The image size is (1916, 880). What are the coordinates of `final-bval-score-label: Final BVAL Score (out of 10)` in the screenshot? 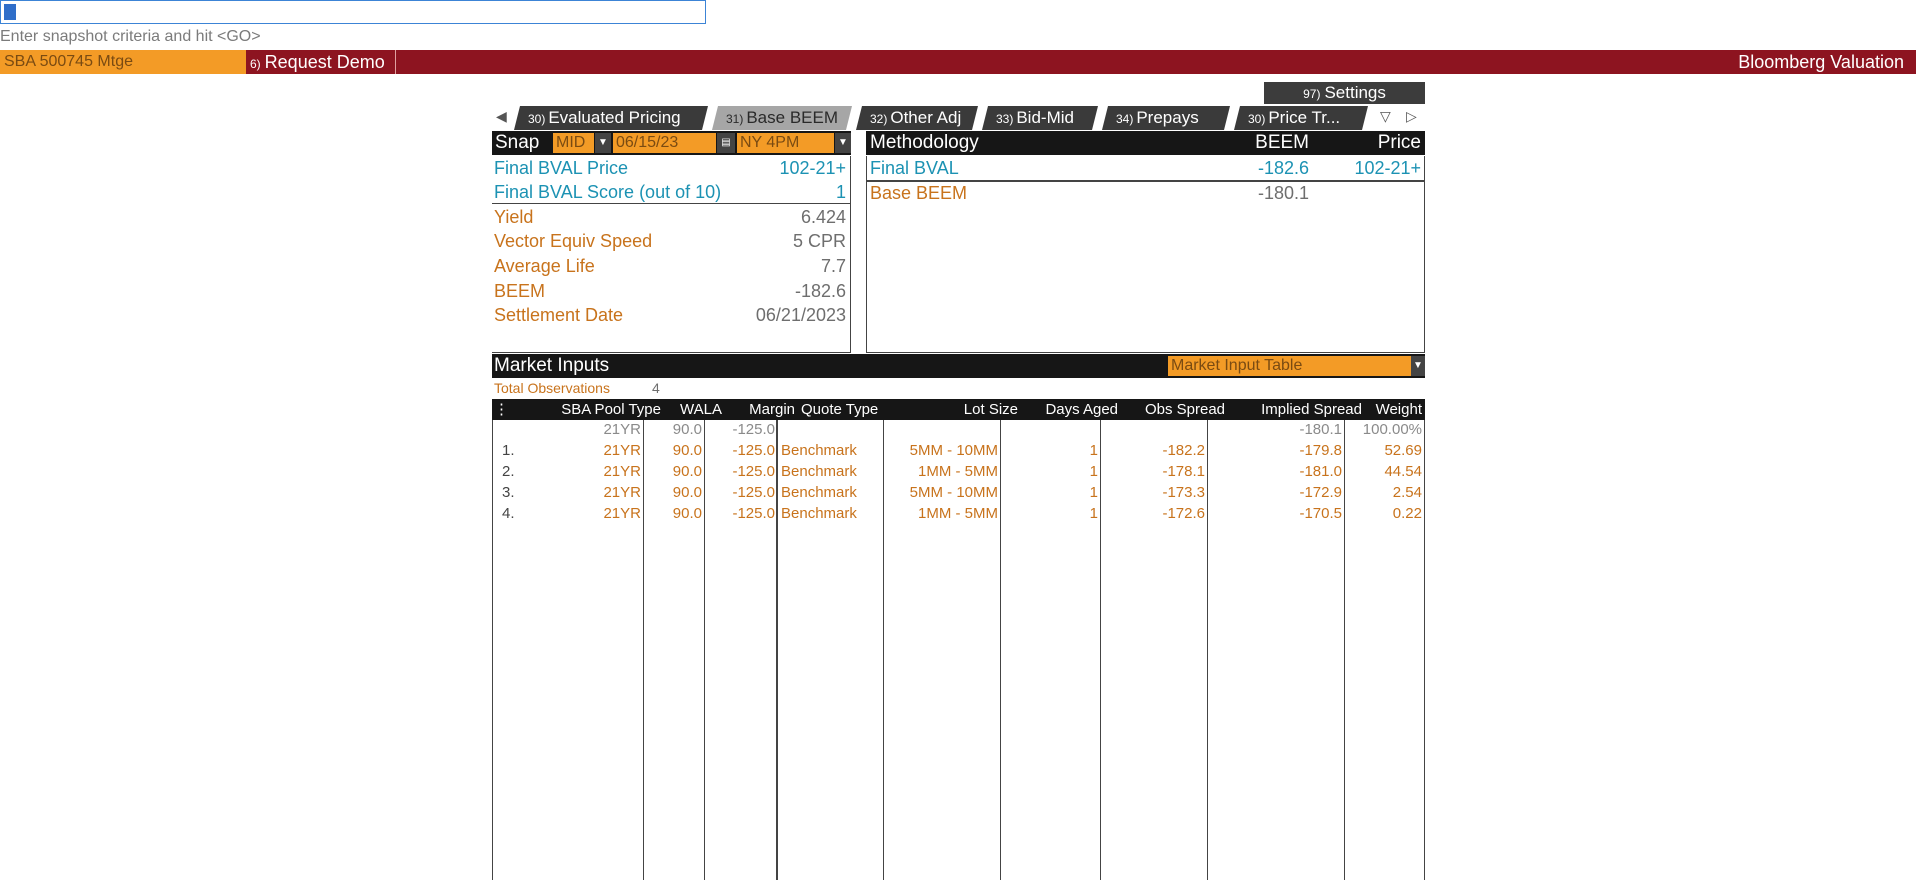 It's located at (608, 192).